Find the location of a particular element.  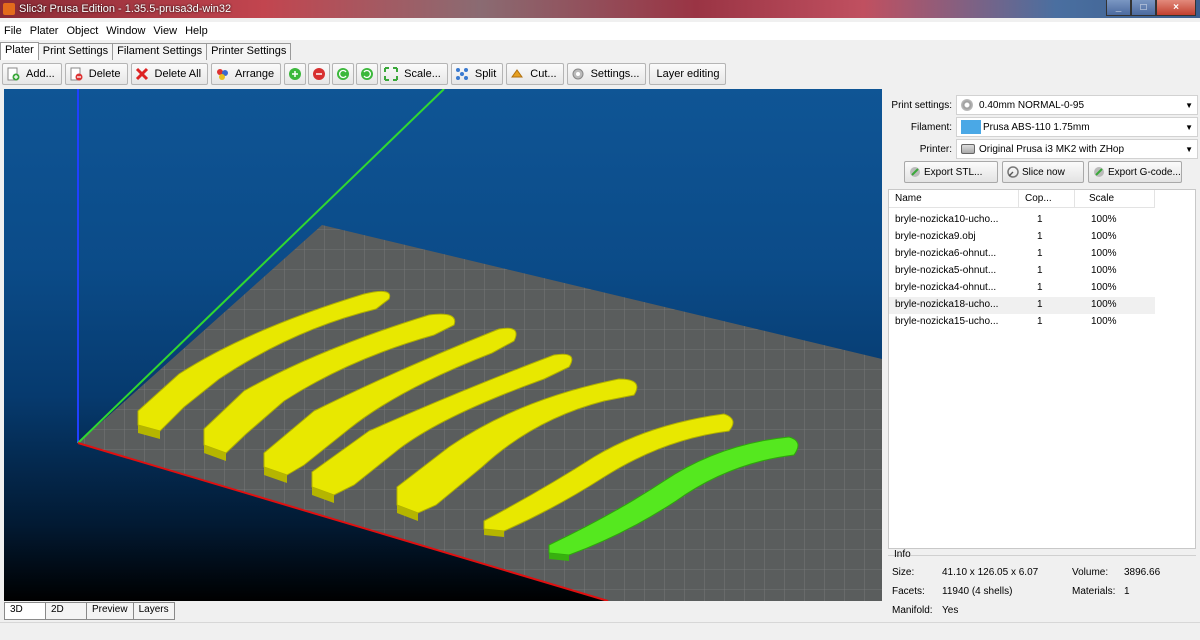

add-icon is located at coordinates (13, 74).